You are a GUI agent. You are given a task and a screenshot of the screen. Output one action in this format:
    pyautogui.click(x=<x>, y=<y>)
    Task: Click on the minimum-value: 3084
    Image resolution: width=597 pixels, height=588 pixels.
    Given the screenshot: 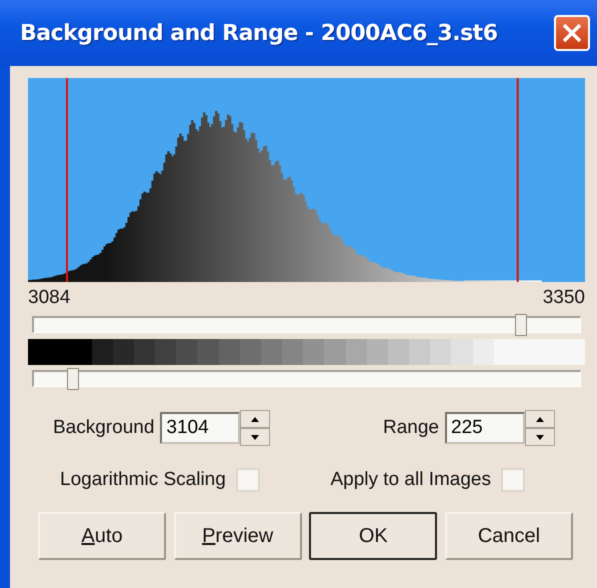 What is the action you would take?
    pyautogui.click(x=49, y=298)
    